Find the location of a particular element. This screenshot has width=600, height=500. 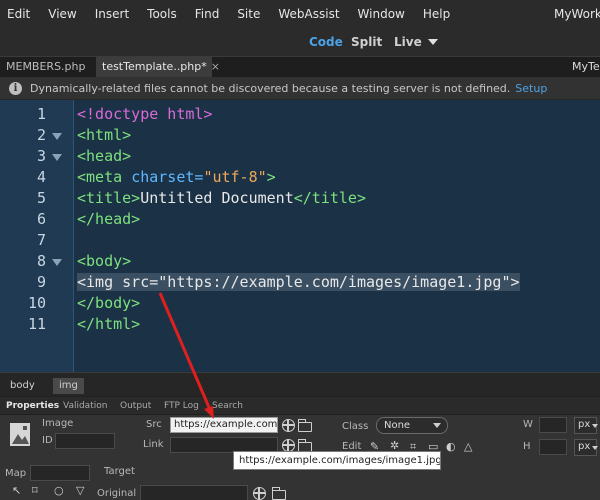

tab-label: MEMBERS.php is located at coordinates (46, 66).